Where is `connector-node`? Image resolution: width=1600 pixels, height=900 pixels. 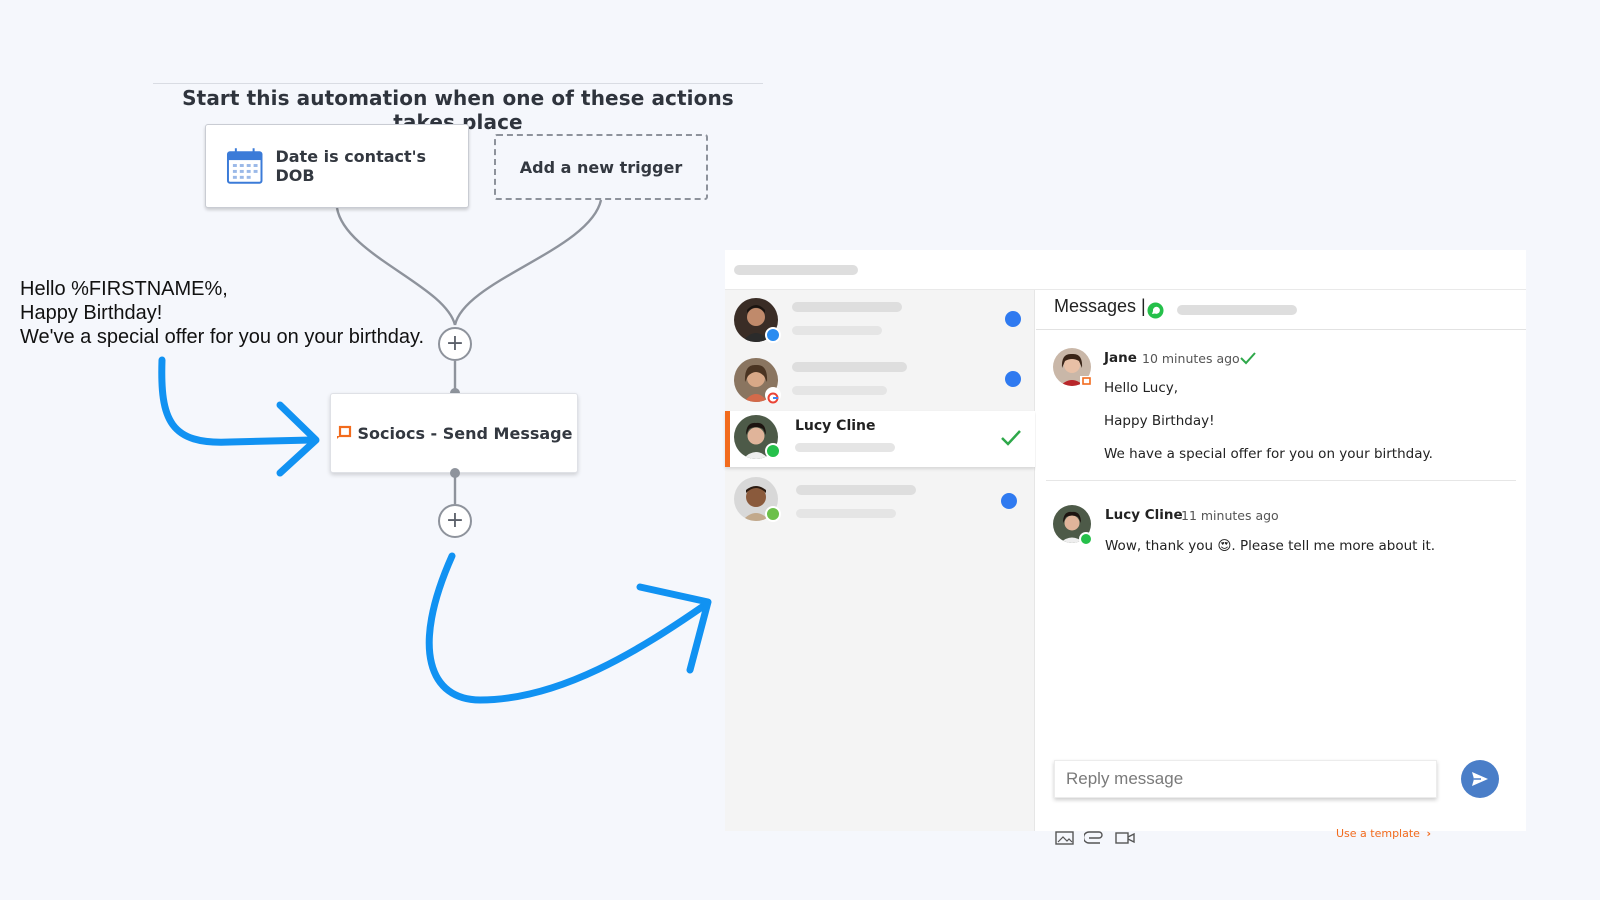
connector-node is located at coordinates (455, 473).